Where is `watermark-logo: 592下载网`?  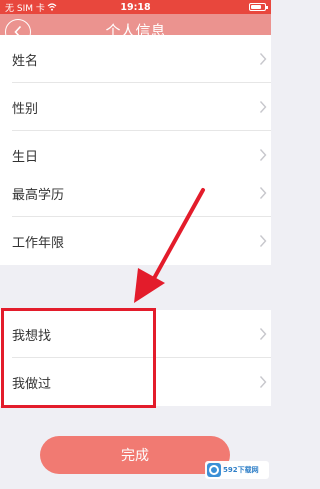
watermark-logo: 592下载网 is located at coordinates (237, 470).